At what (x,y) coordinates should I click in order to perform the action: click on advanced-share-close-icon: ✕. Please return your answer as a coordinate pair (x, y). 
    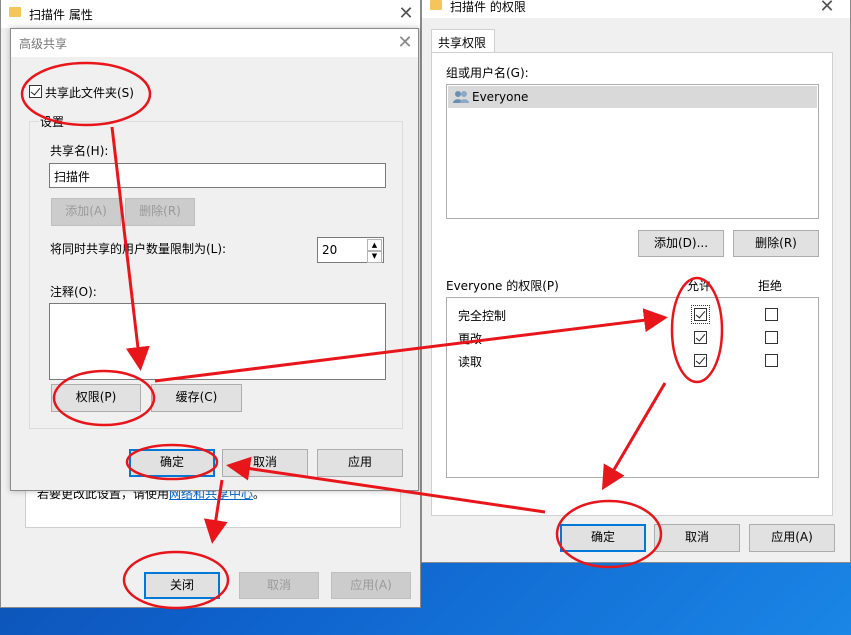
    Looking at the image, I should click on (405, 43).